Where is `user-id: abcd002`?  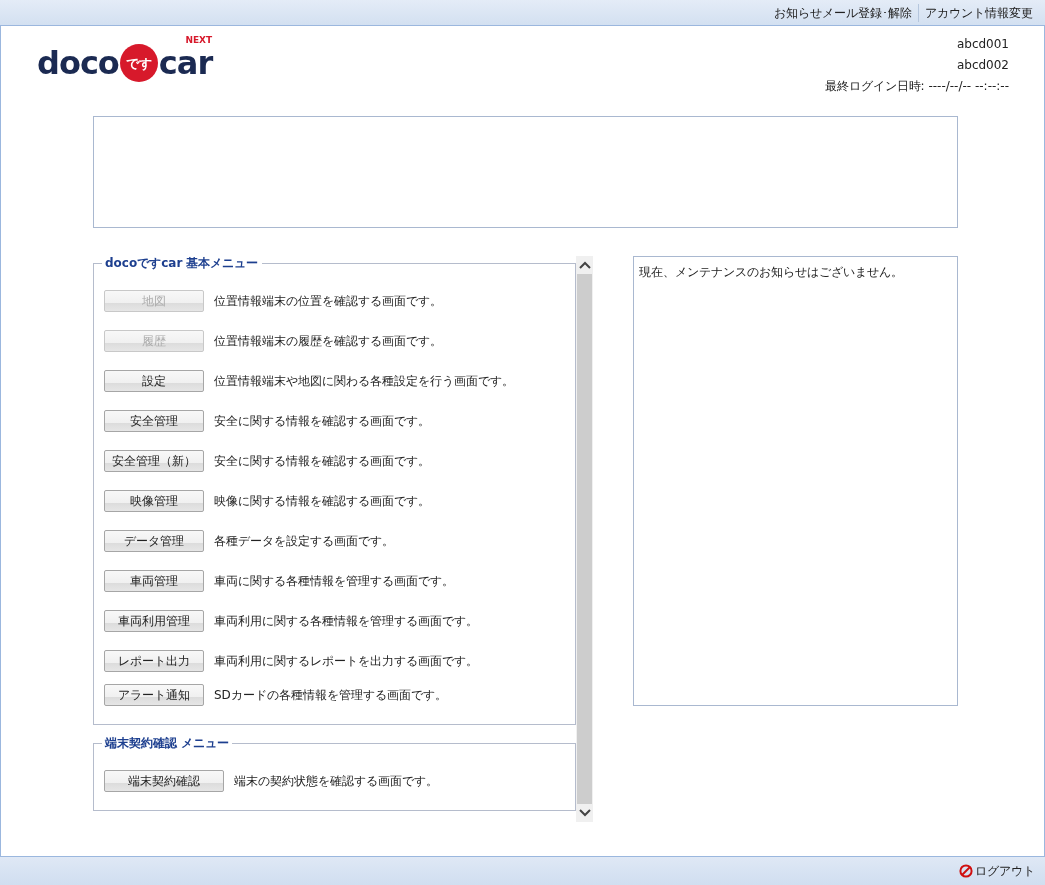
user-id: abcd002 is located at coordinates (982, 65).